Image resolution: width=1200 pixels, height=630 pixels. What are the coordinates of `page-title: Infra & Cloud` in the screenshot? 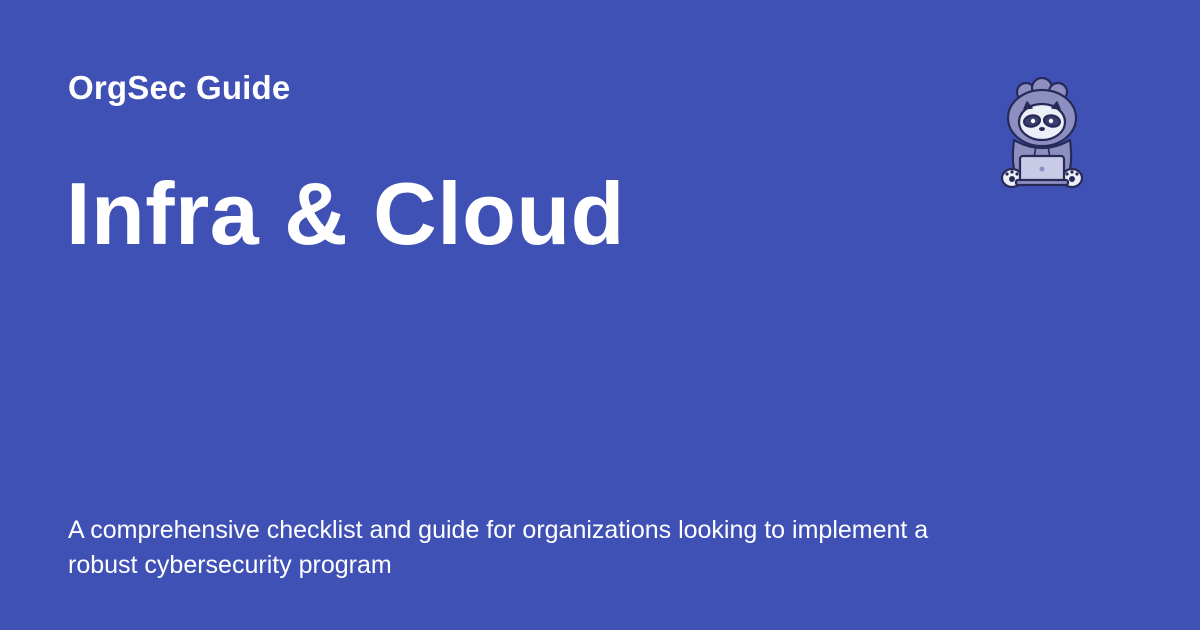 It's located at (345, 213).